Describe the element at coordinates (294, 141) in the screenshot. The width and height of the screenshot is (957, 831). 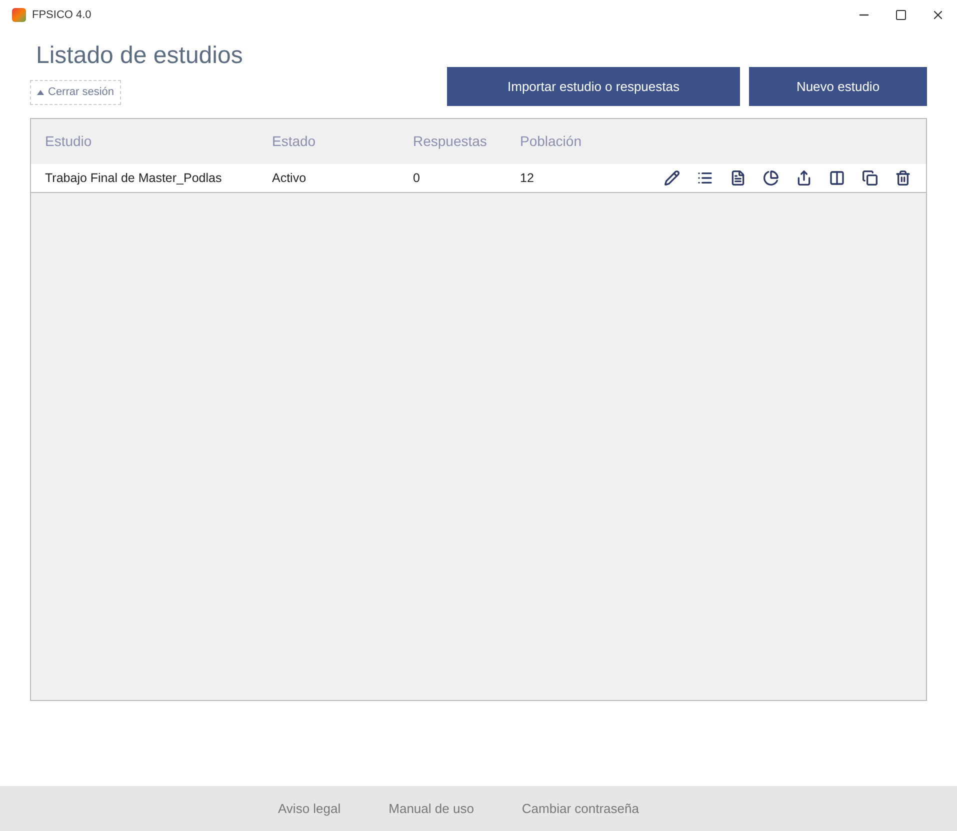
I see `column-header: Estado` at that location.